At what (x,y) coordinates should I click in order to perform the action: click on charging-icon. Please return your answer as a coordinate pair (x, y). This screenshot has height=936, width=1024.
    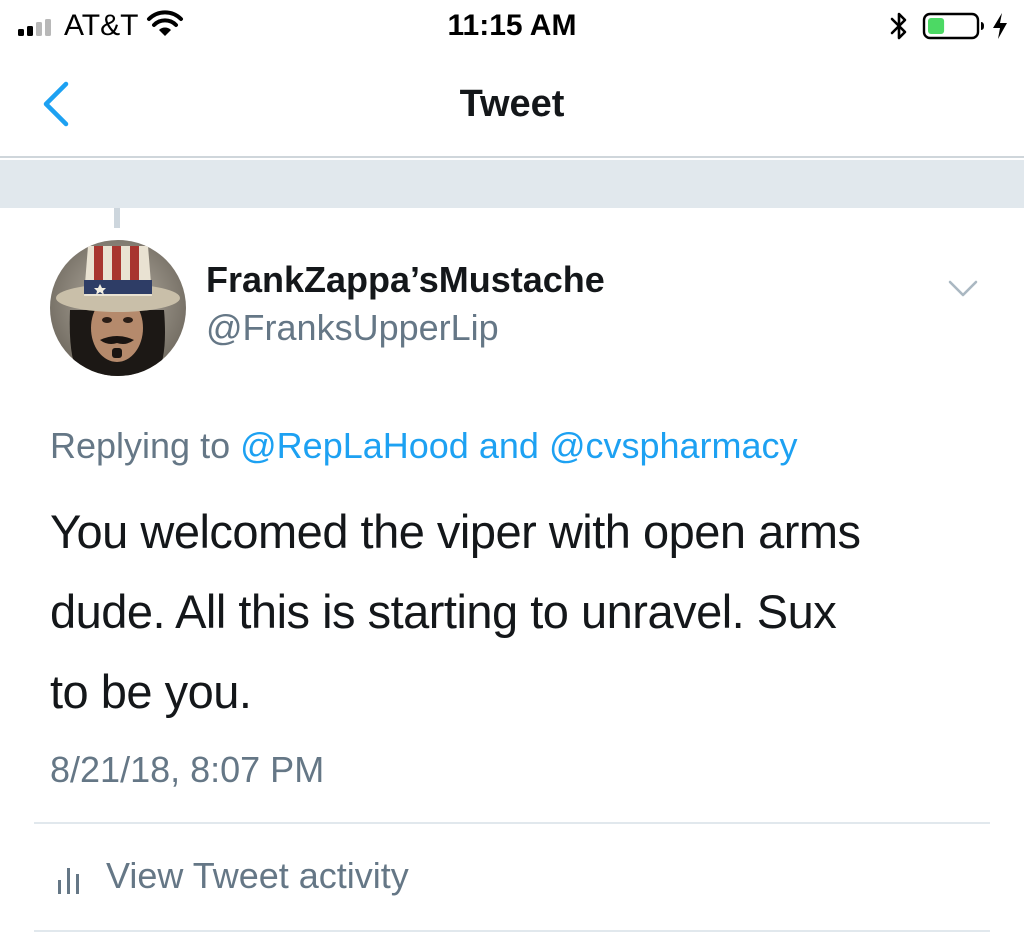
    Looking at the image, I should click on (1000, 26).